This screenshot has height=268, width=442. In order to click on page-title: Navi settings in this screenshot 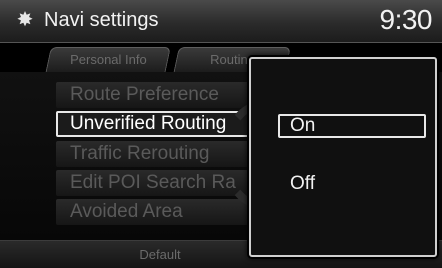, I will do `click(101, 20)`.